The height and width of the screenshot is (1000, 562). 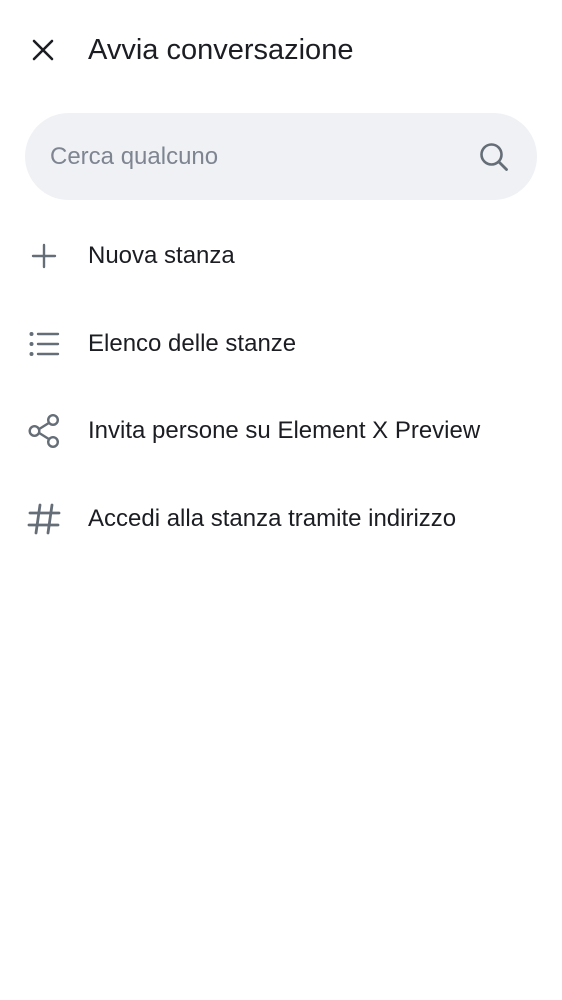 I want to click on menu-item-room-directory: Elenco delle stanze, so click(x=281, y=344).